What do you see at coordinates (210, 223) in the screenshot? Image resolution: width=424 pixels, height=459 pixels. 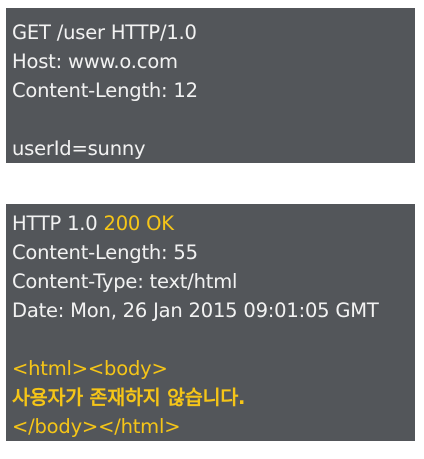 I see `status-line: HTTP 1.0 200 OK` at bounding box center [210, 223].